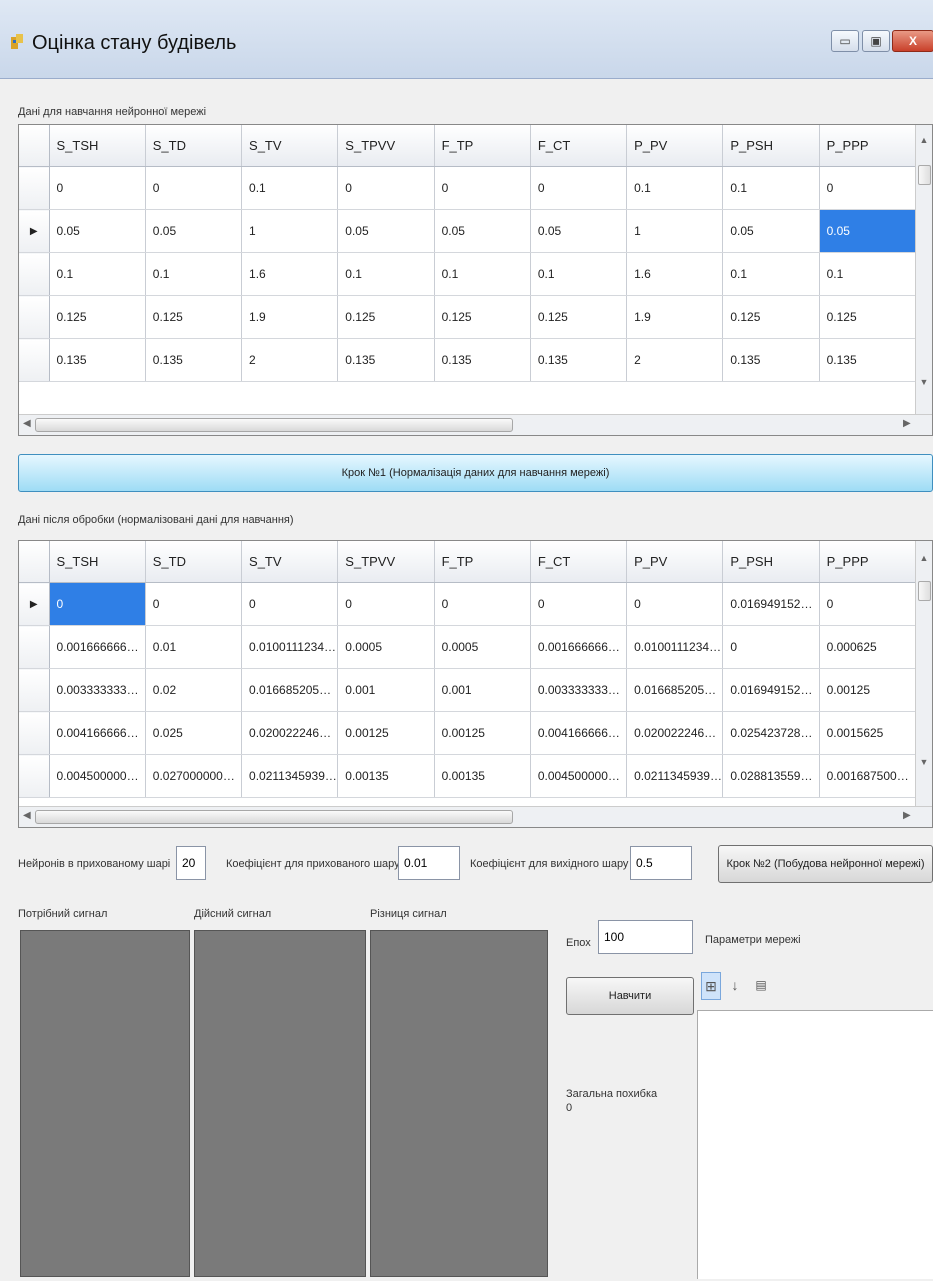 The image size is (933, 1281). Describe the element at coordinates (923, 270) in the screenshot. I see `training-grid-vertical-scrollbar: ▲ ▼` at that location.